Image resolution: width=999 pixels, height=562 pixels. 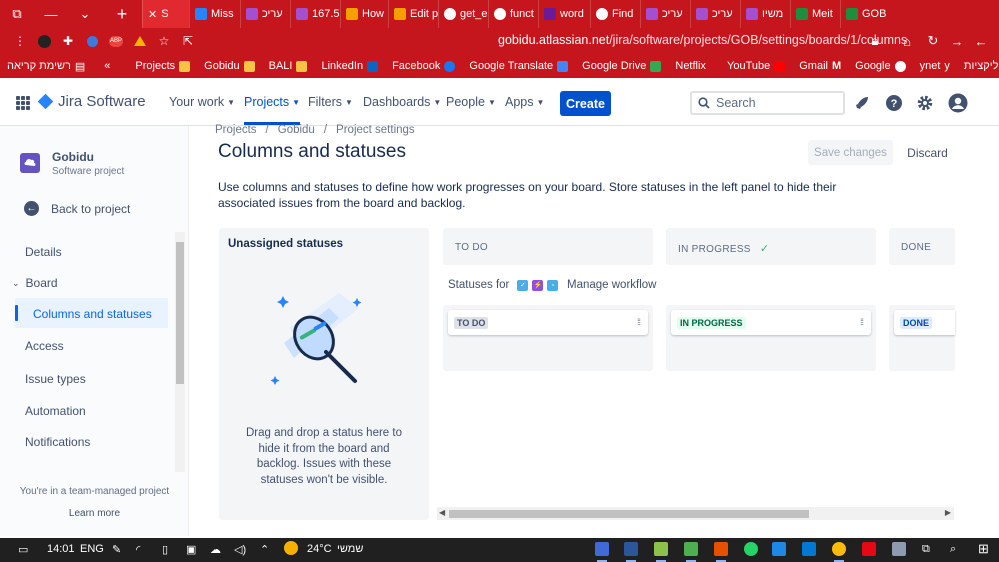 I want to click on browser-tab: funct, so click(x=513, y=14).